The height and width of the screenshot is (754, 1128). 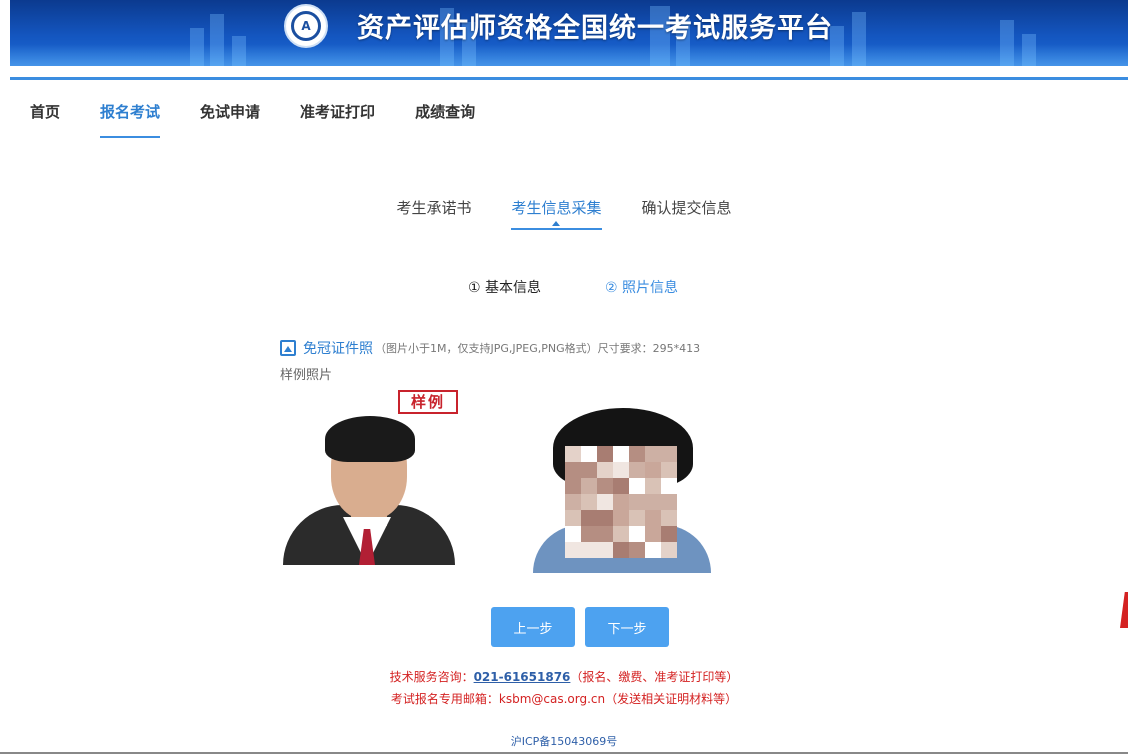 What do you see at coordinates (556, 223) in the screenshot?
I see `caret-up-icon` at bounding box center [556, 223].